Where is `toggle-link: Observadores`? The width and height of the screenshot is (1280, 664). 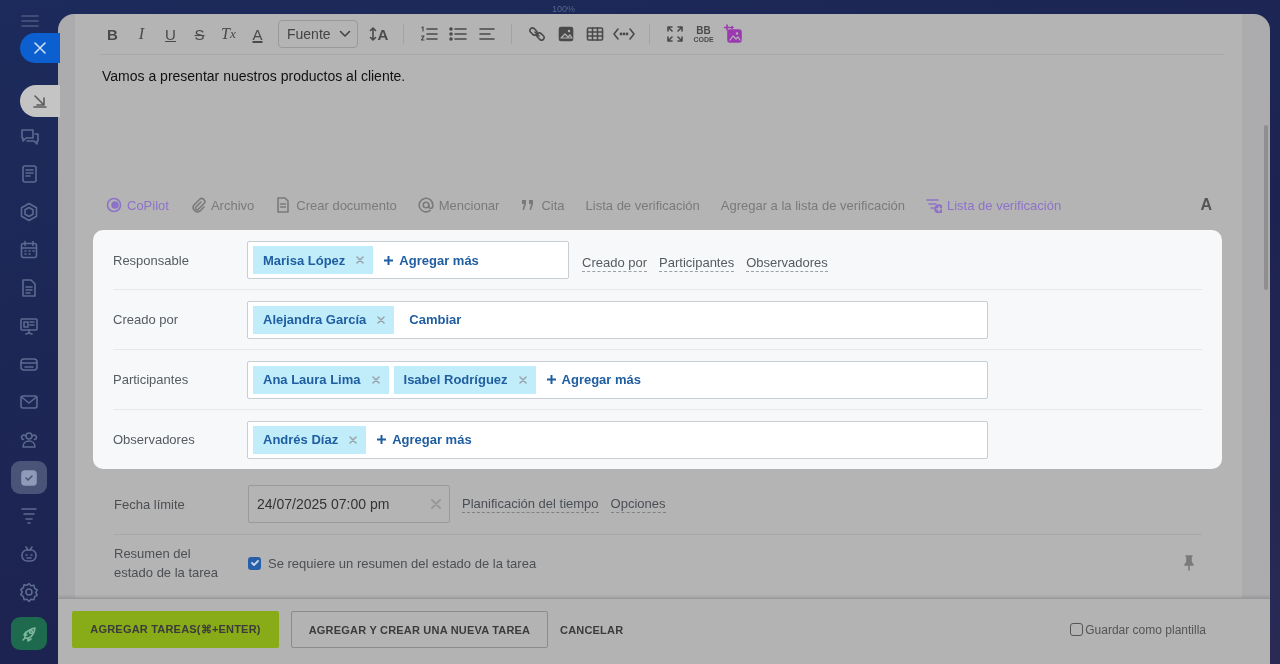 toggle-link: Observadores is located at coordinates (787, 263).